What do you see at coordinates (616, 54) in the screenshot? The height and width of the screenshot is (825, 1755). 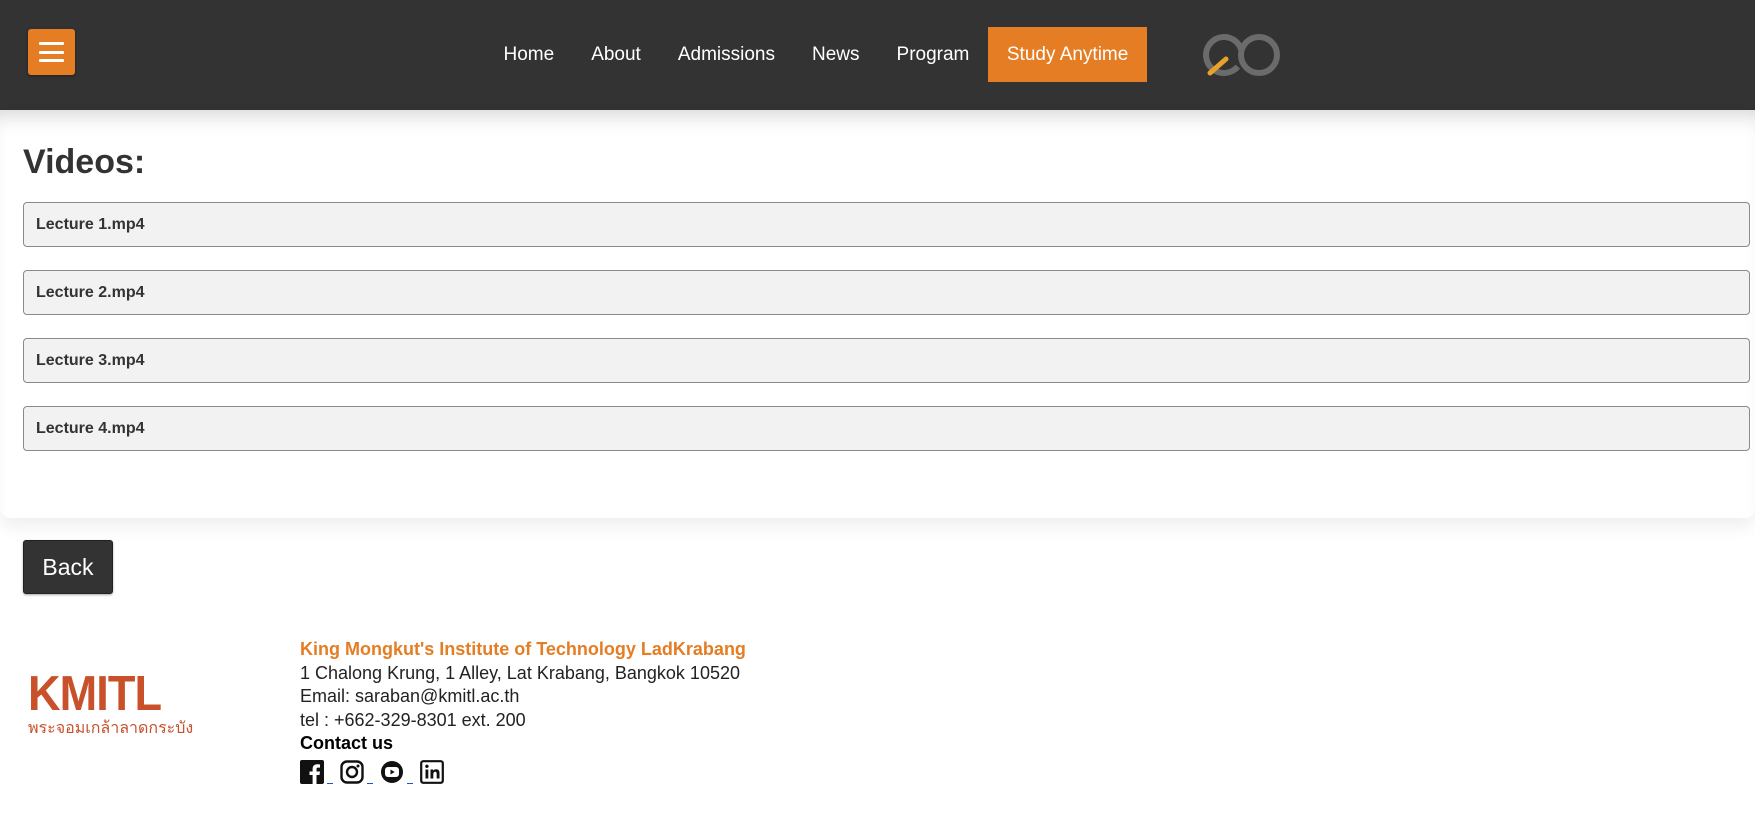 I see `nav-about: About` at bounding box center [616, 54].